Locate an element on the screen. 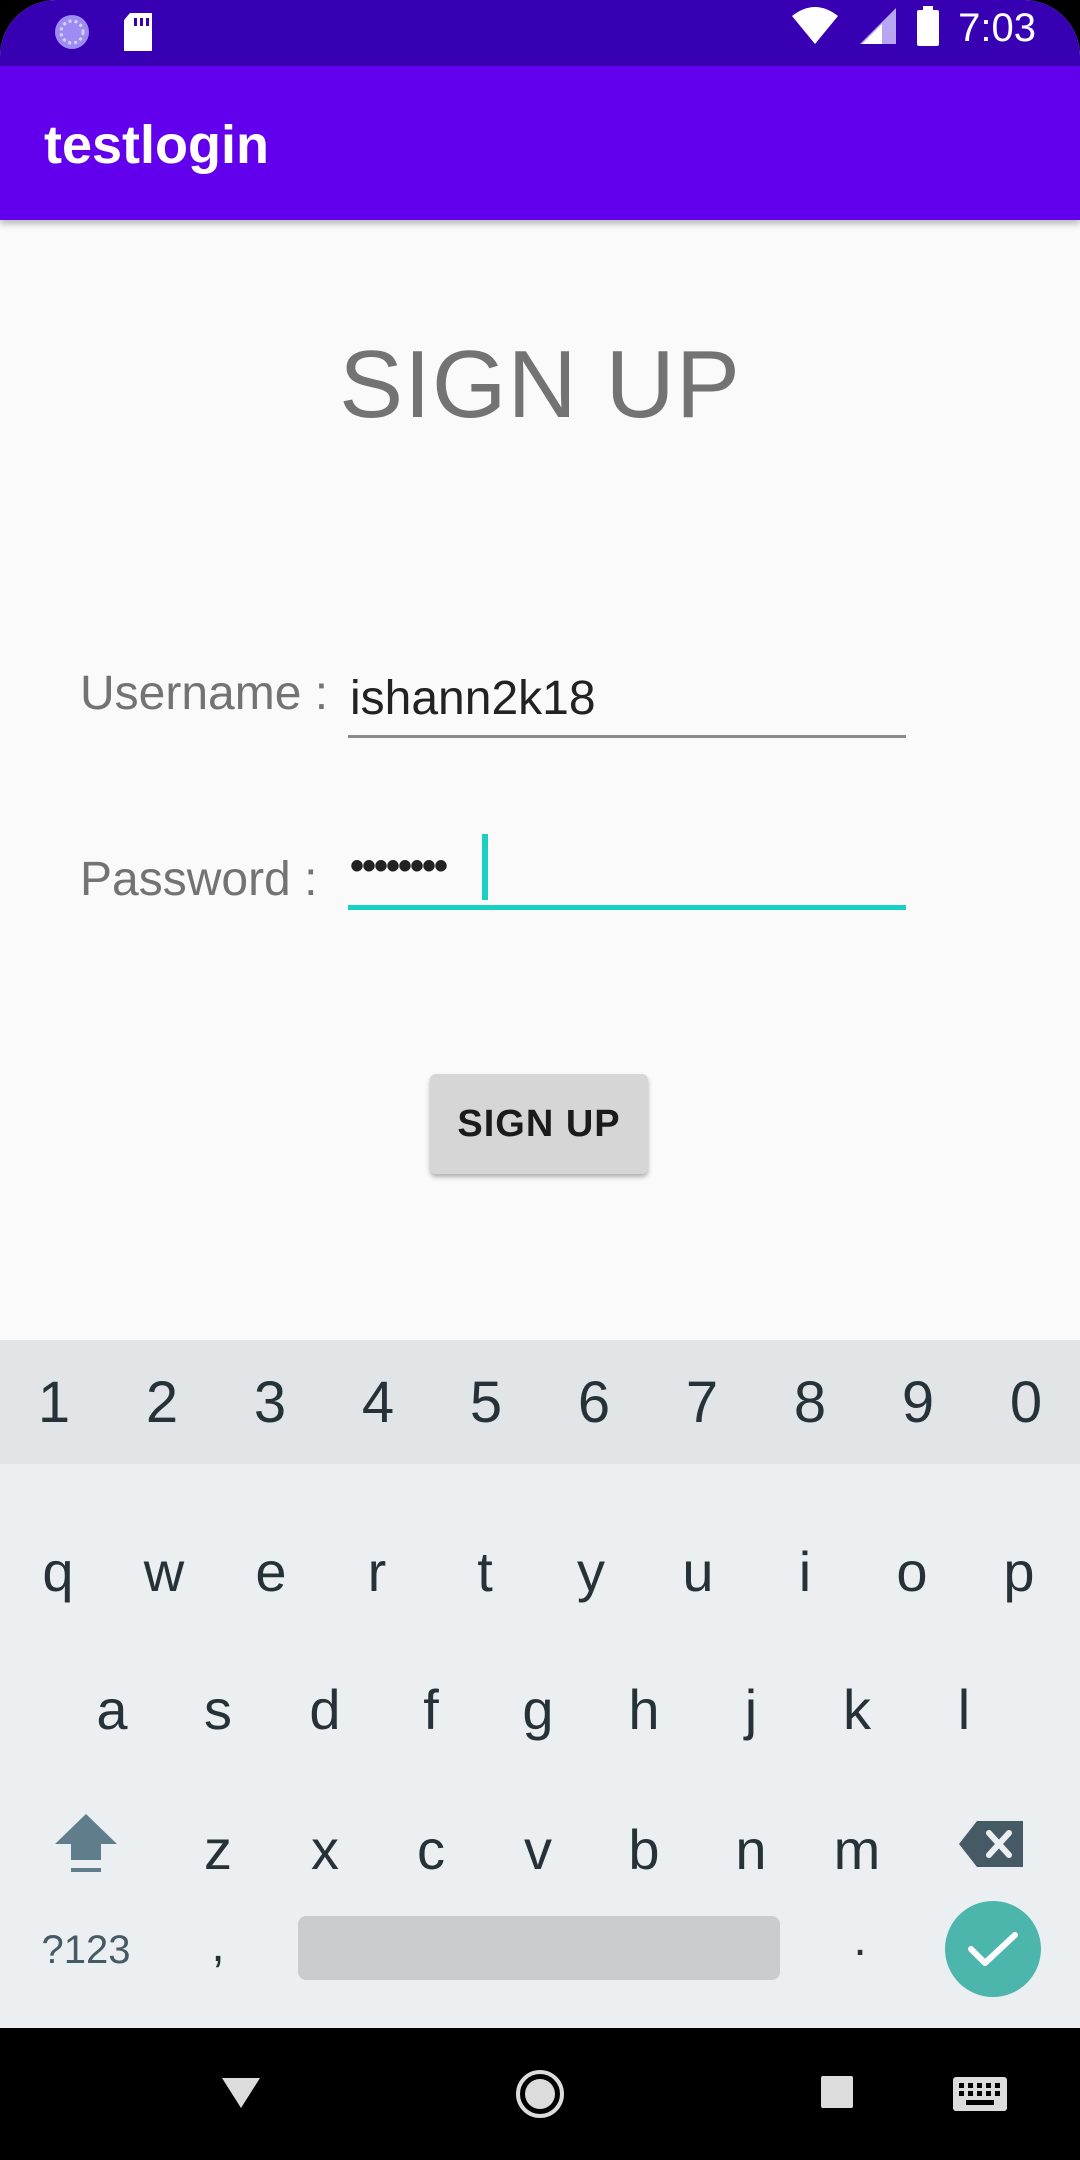 The width and height of the screenshot is (1080, 2160). key-2: 2 is located at coordinates (162, 1402).